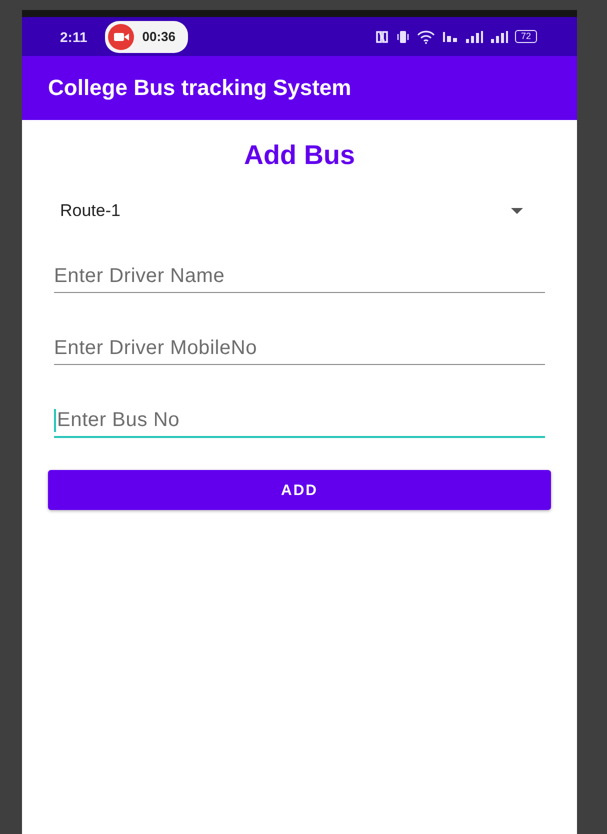  Describe the element at coordinates (159, 36) in the screenshot. I see `recording-timer: 00:36` at that location.